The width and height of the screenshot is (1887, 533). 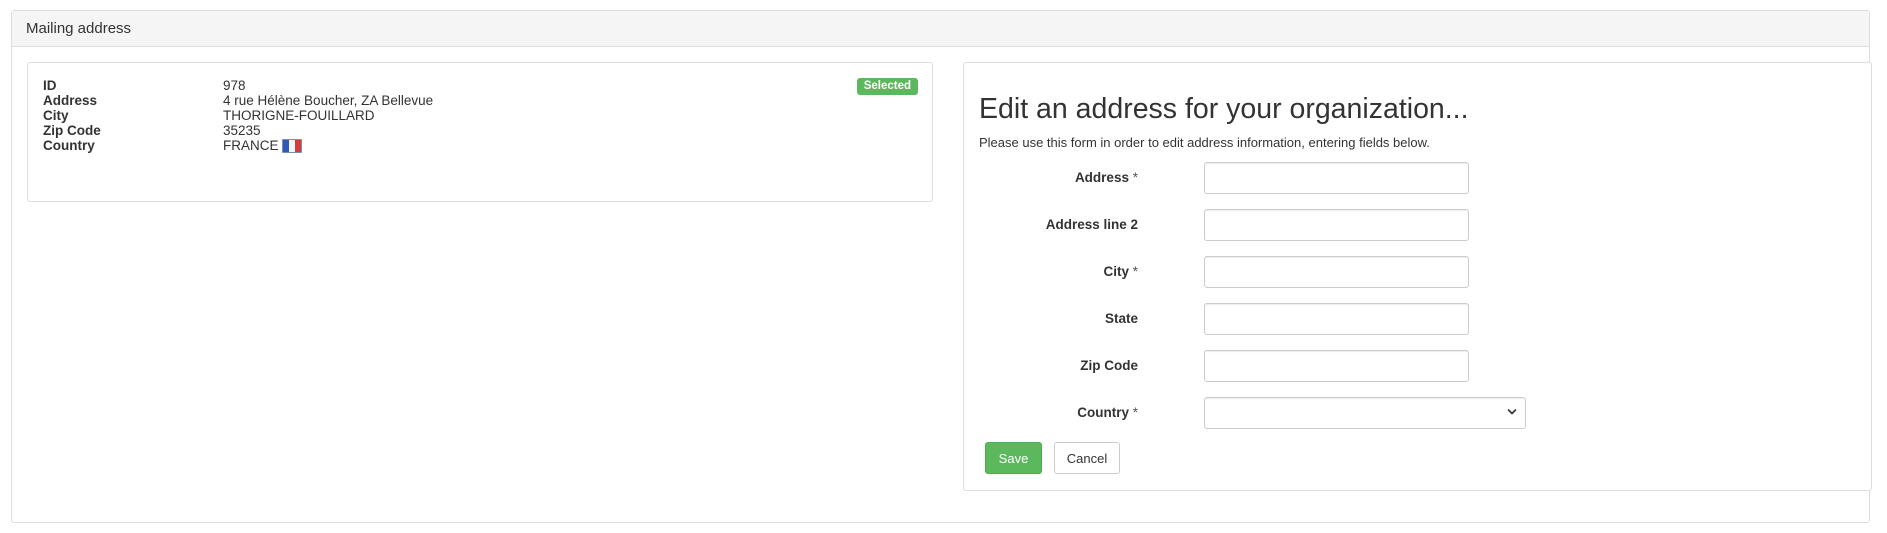 I want to click on form-row-state: State, so click(x=1417, y=319).